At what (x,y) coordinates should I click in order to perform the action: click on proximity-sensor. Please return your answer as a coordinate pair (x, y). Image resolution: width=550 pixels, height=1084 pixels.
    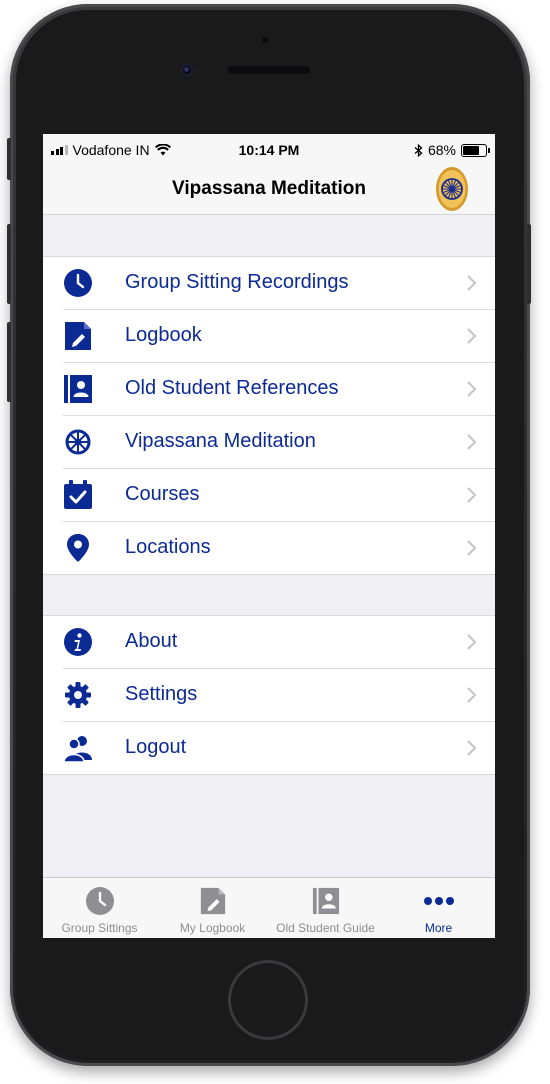
    Looking at the image, I should click on (265, 40).